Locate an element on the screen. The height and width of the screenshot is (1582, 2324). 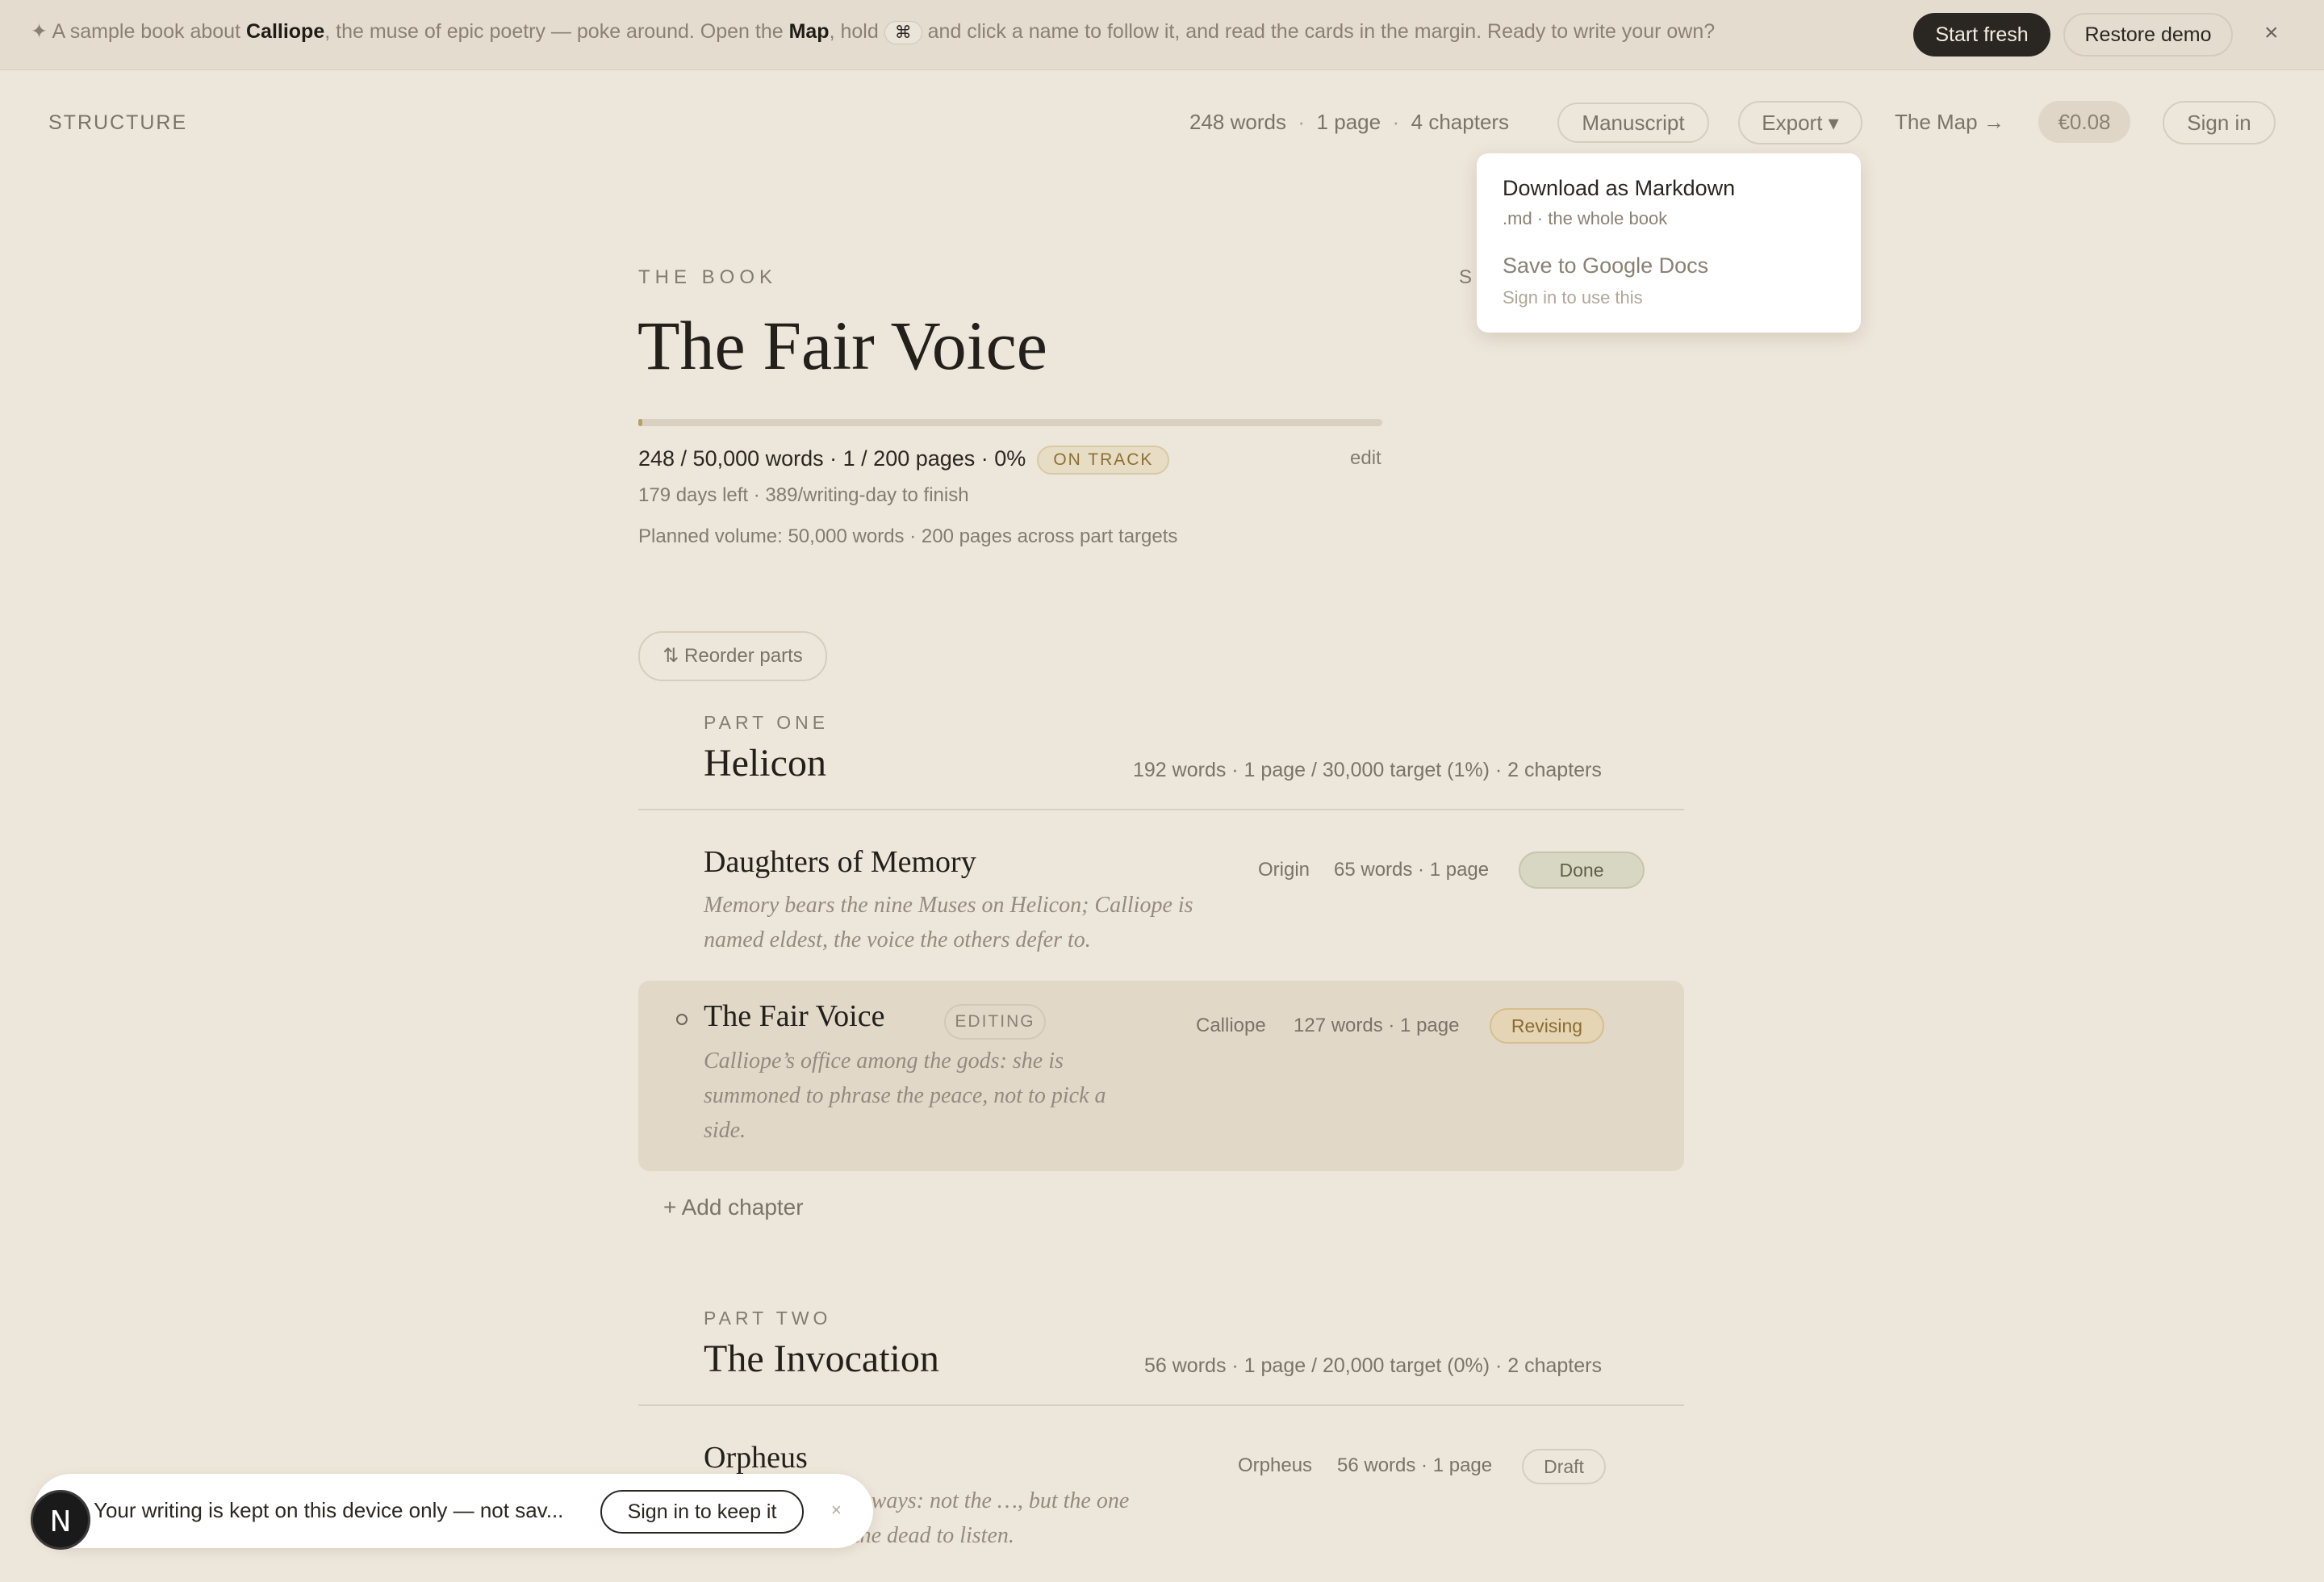
book-kicker: THE BOOK is located at coordinates (708, 277).